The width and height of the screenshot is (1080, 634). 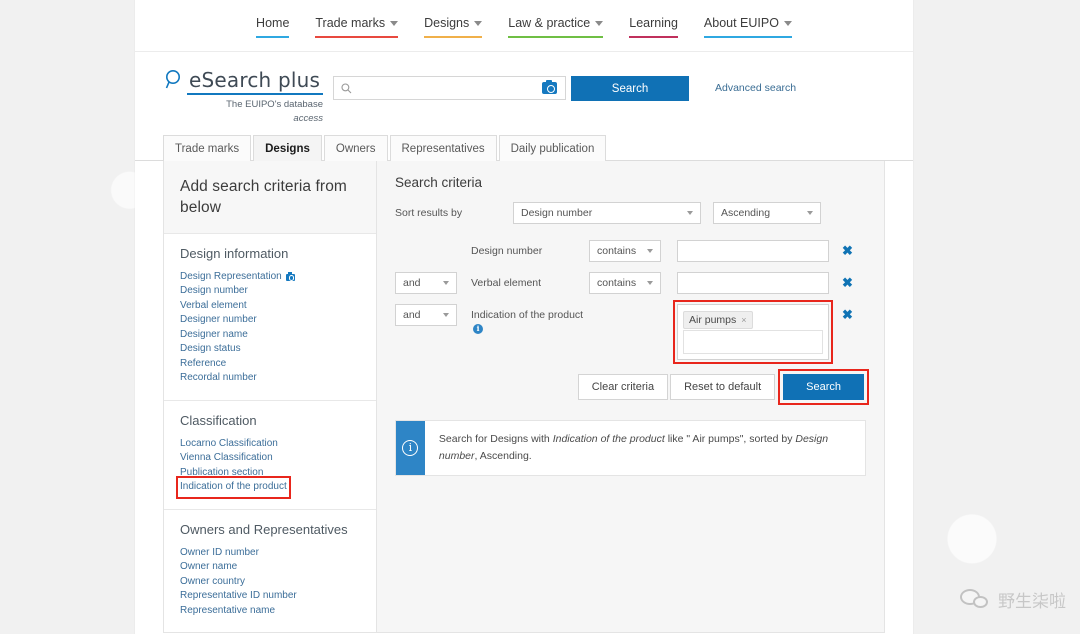 I want to click on sidebar-link-representative-name: Representative name, so click(x=227, y=611).